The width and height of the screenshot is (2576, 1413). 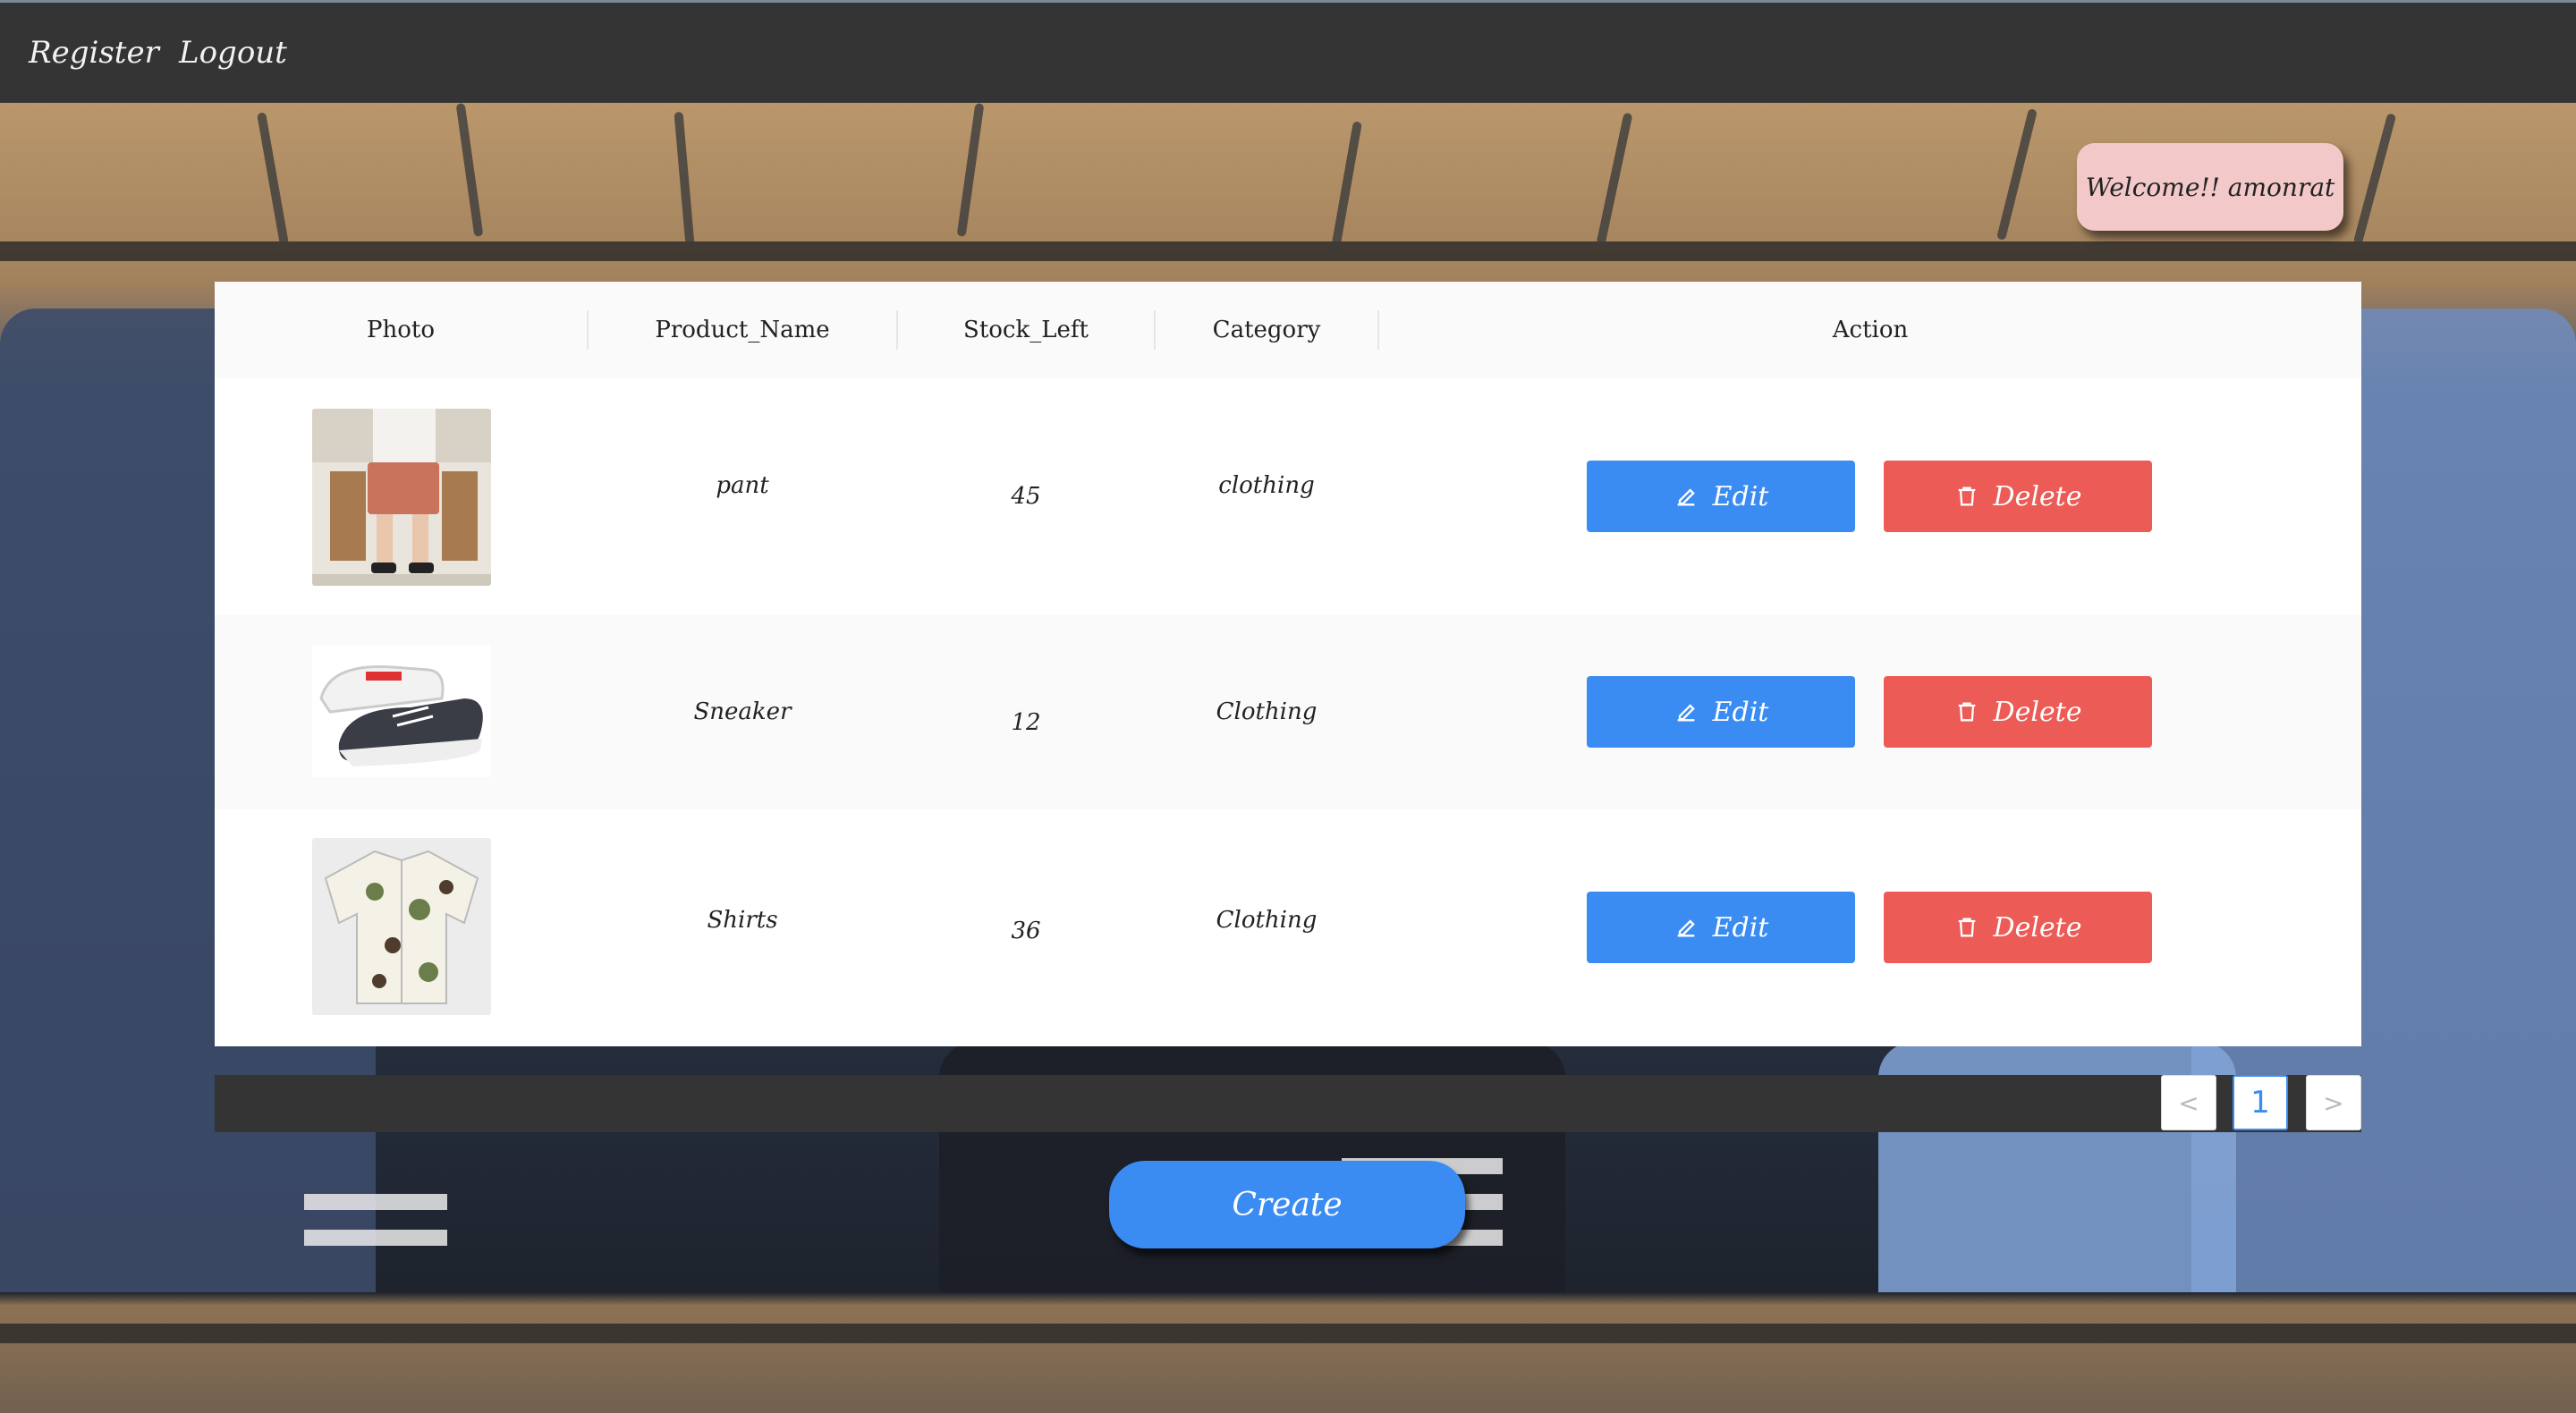 What do you see at coordinates (401, 926) in the screenshot?
I see `product-photo-shirt` at bounding box center [401, 926].